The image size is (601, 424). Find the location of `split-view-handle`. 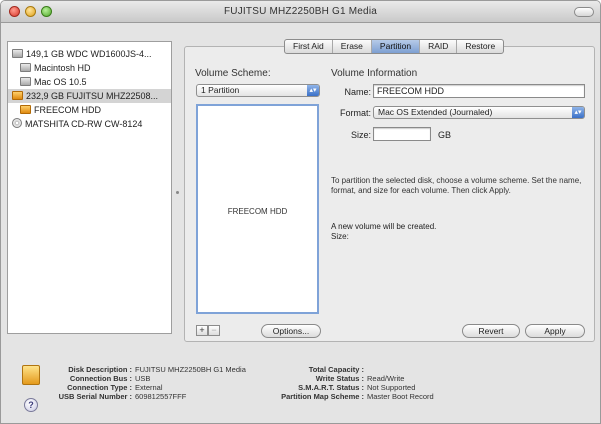

split-view-handle is located at coordinates (177, 192).